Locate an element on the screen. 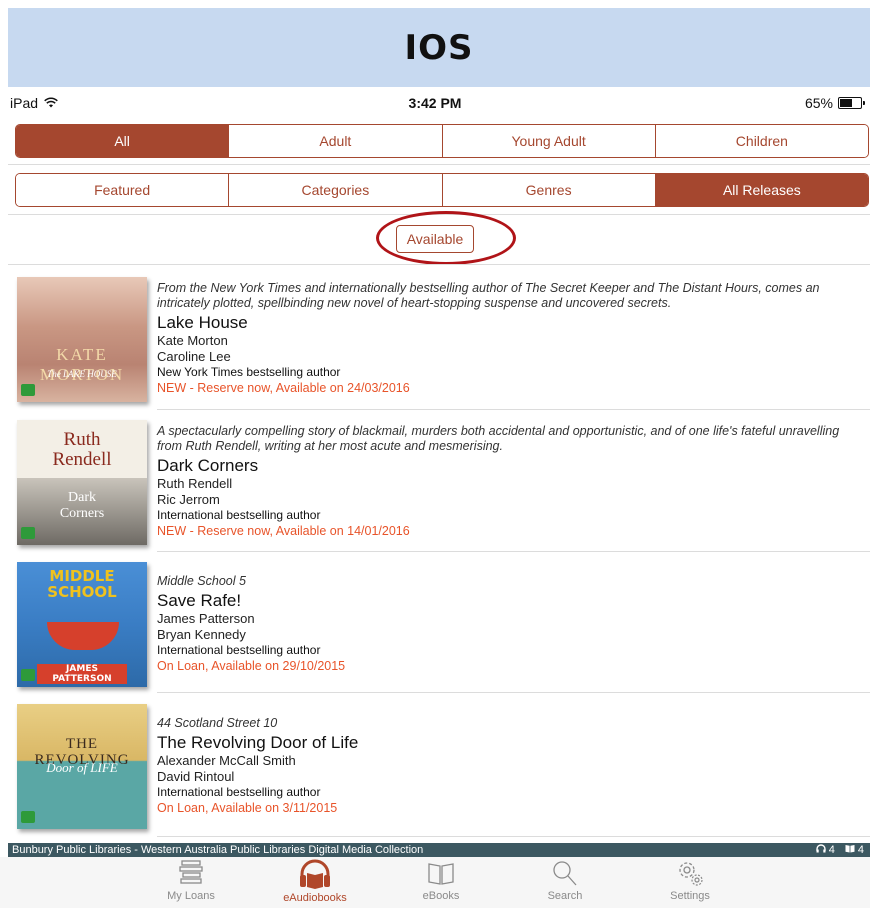 The width and height of the screenshot is (870, 908). cover-subtitle: The LAKE HOUSE is located at coordinates (82, 374).